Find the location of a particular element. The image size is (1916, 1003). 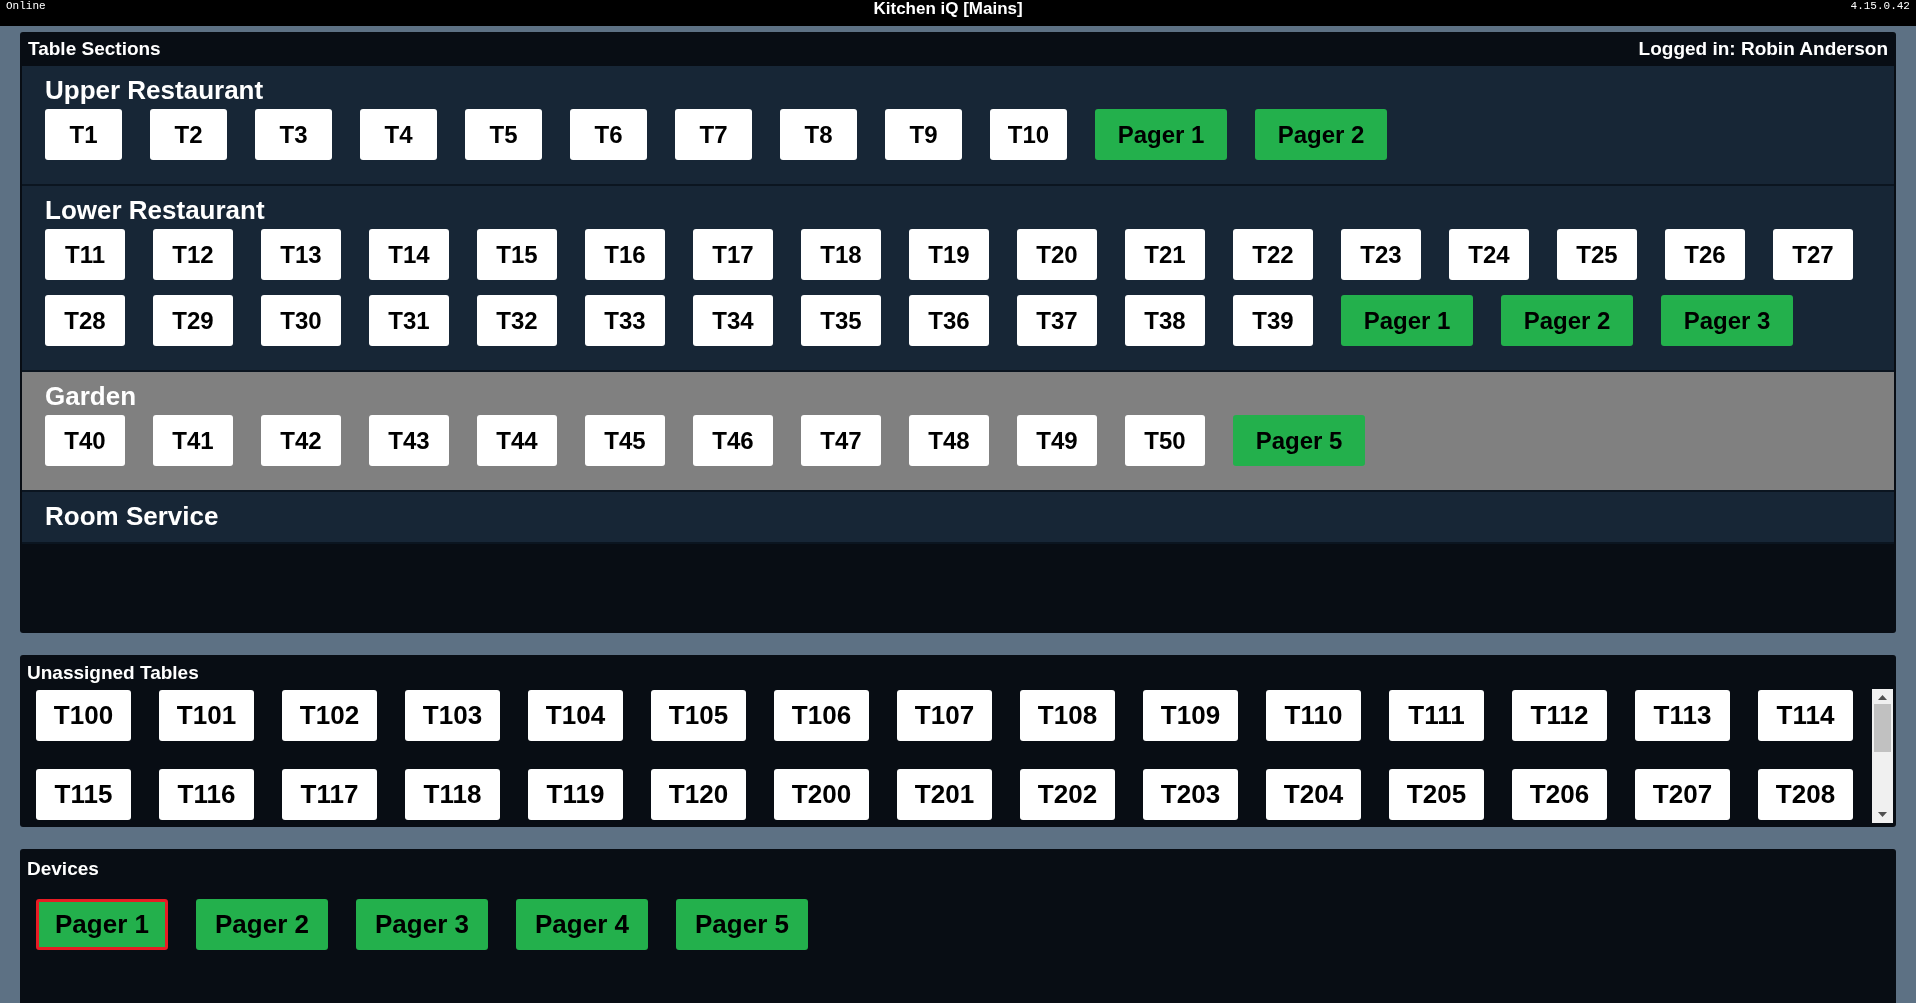

table-button: T9 is located at coordinates (923, 134).